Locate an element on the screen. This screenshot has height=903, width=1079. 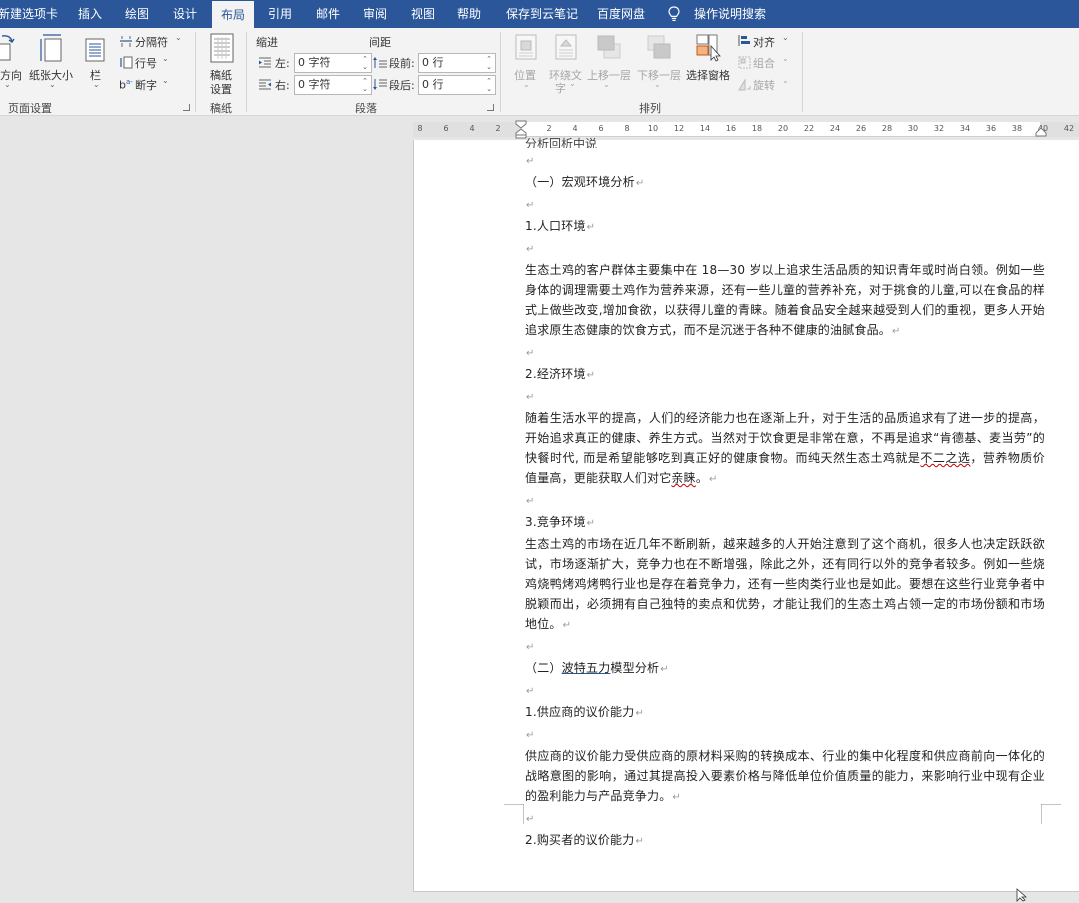
spacing-header: 间距 is located at coordinates (380, 42).